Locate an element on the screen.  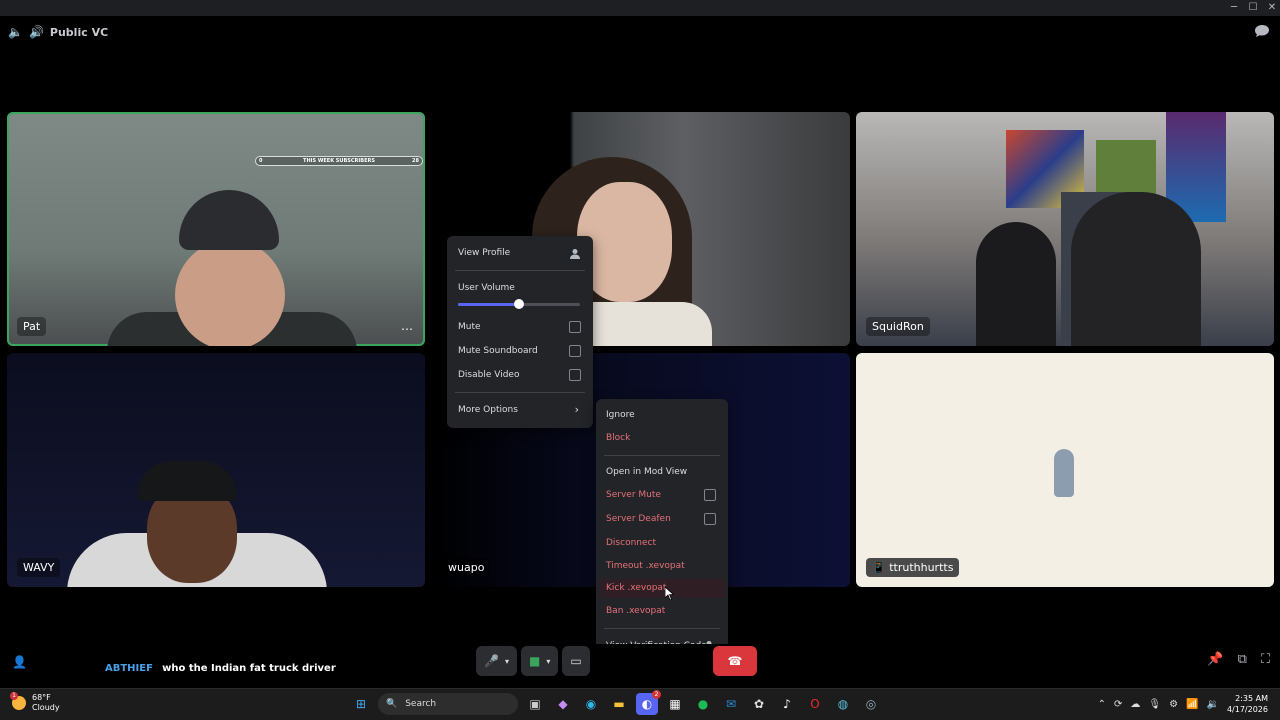
server-mute-item: Server Mute is located at coordinates (633, 495).